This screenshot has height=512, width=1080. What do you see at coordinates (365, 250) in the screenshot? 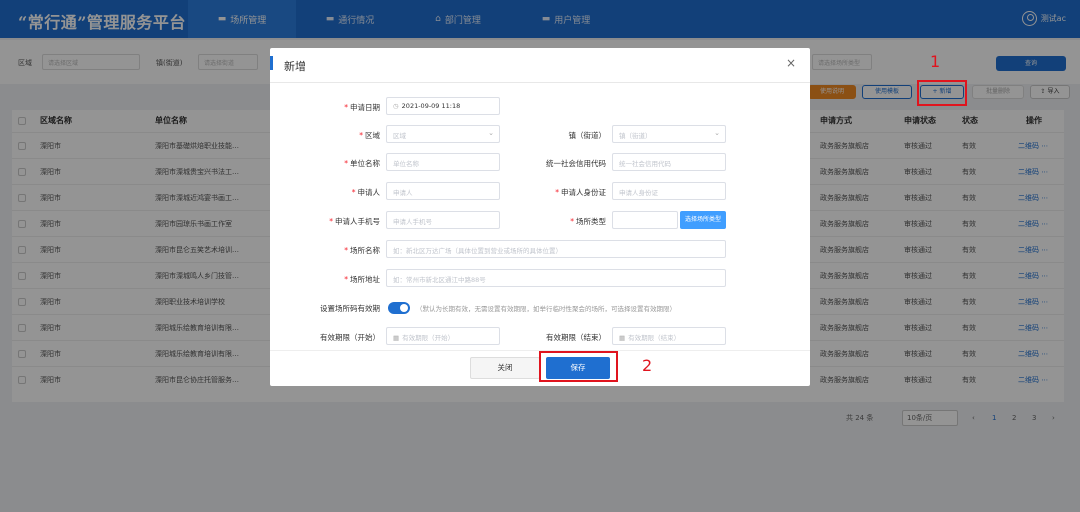
I see `venue-name-label-text: 场所名称` at bounding box center [365, 250].